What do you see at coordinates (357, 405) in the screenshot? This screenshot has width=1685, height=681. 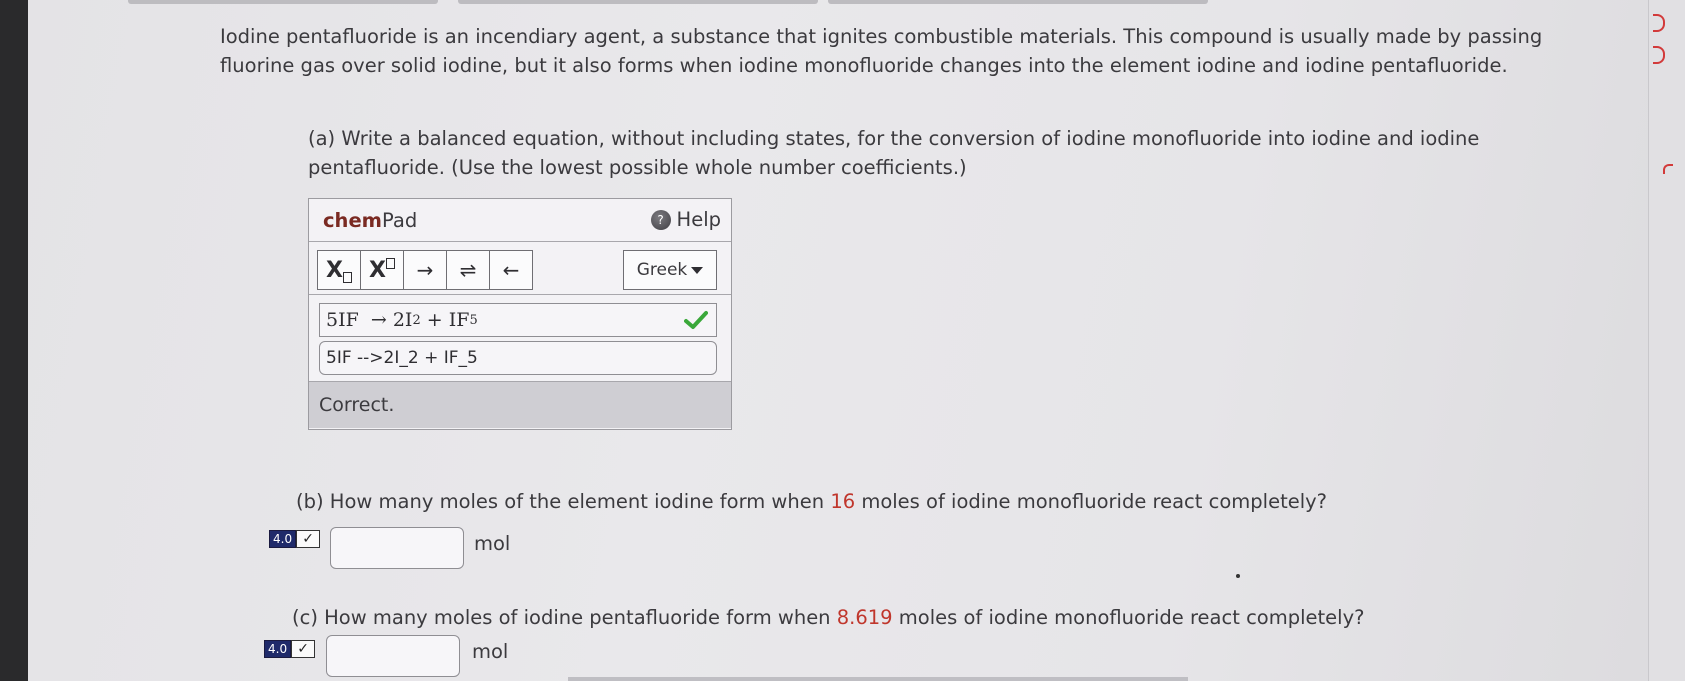 I see `status-text: Correct.` at bounding box center [357, 405].